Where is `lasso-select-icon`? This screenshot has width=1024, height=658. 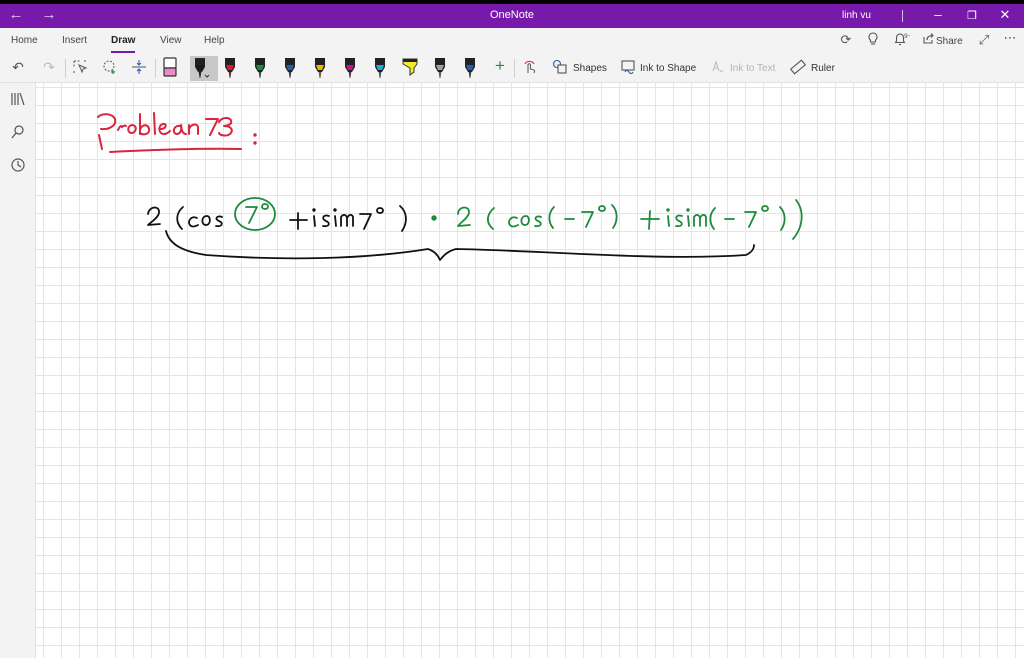 lasso-select-icon is located at coordinates (110, 68).